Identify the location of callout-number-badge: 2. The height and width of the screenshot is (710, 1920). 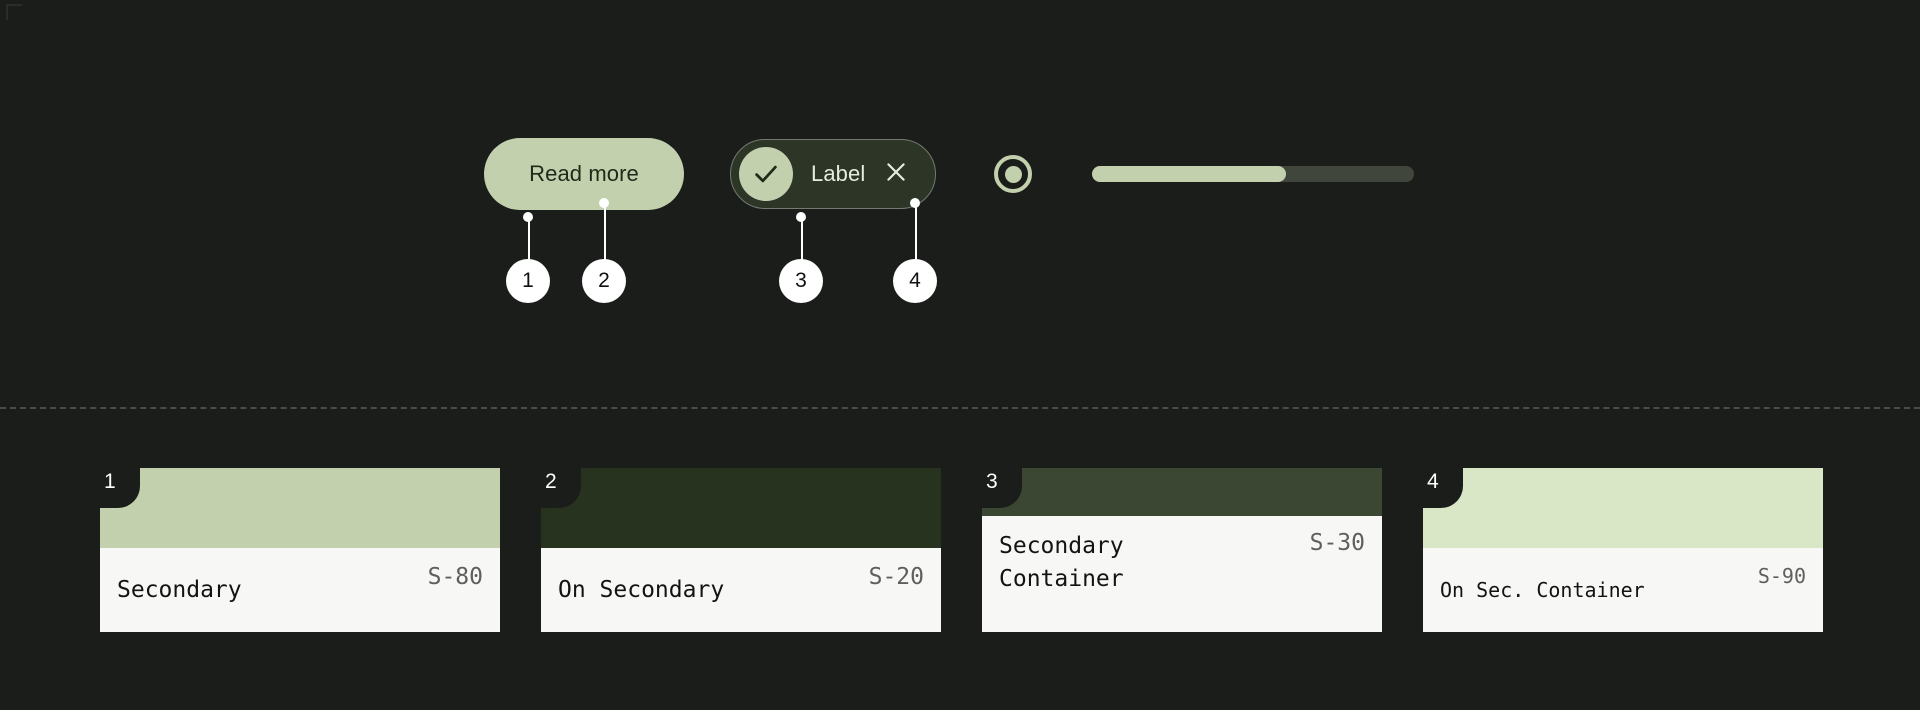
(604, 281).